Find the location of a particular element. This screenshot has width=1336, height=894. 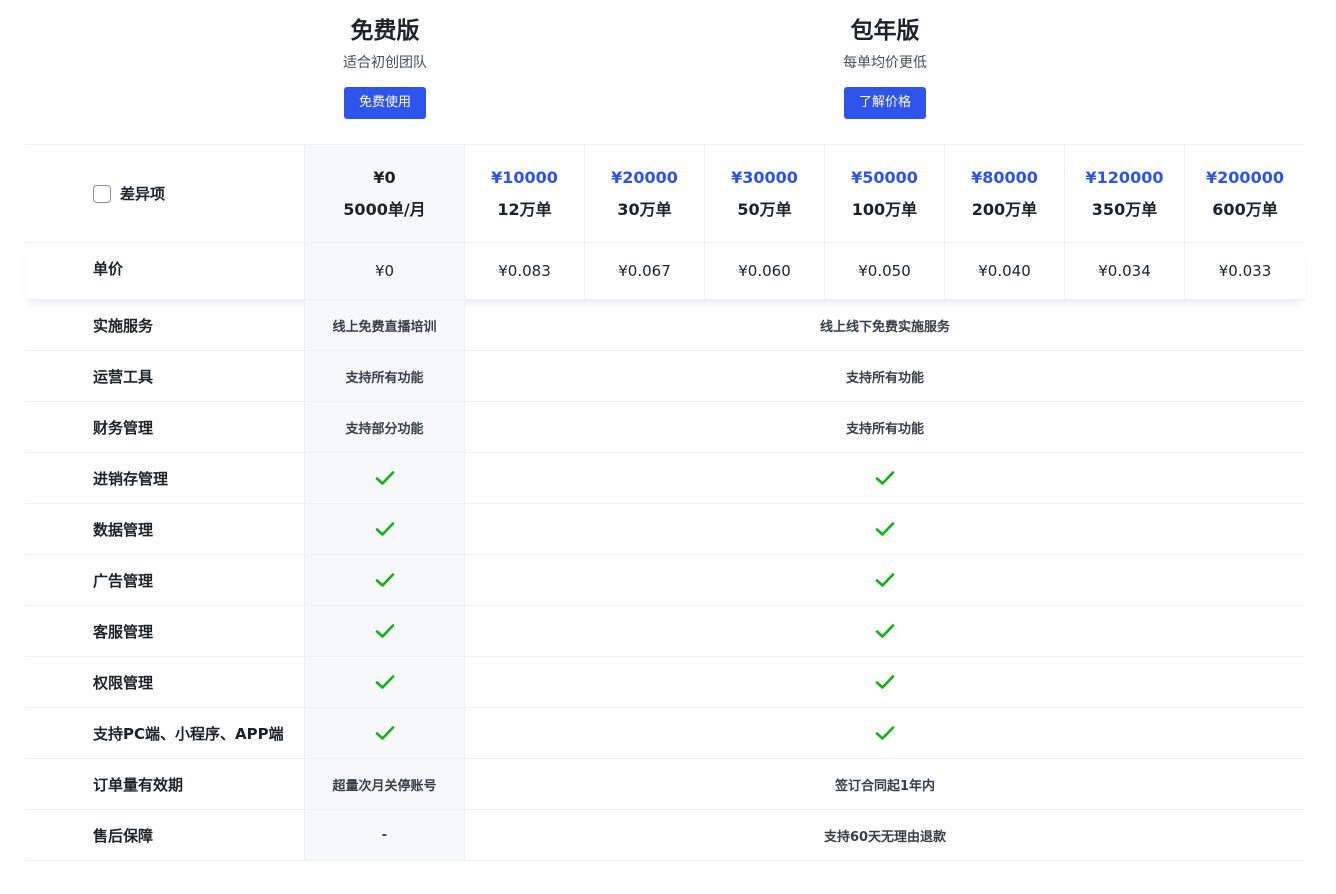

tier-price-cell: ¥10000 12万单 is located at coordinates (525, 193).